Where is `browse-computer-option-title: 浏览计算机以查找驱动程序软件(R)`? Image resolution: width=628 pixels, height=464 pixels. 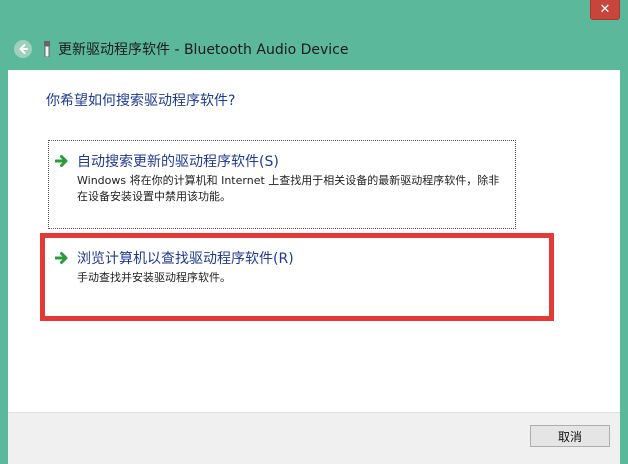
browse-computer-option-title: 浏览计算机以查找驱动程序软件(R) is located at coordinates (185, 259).